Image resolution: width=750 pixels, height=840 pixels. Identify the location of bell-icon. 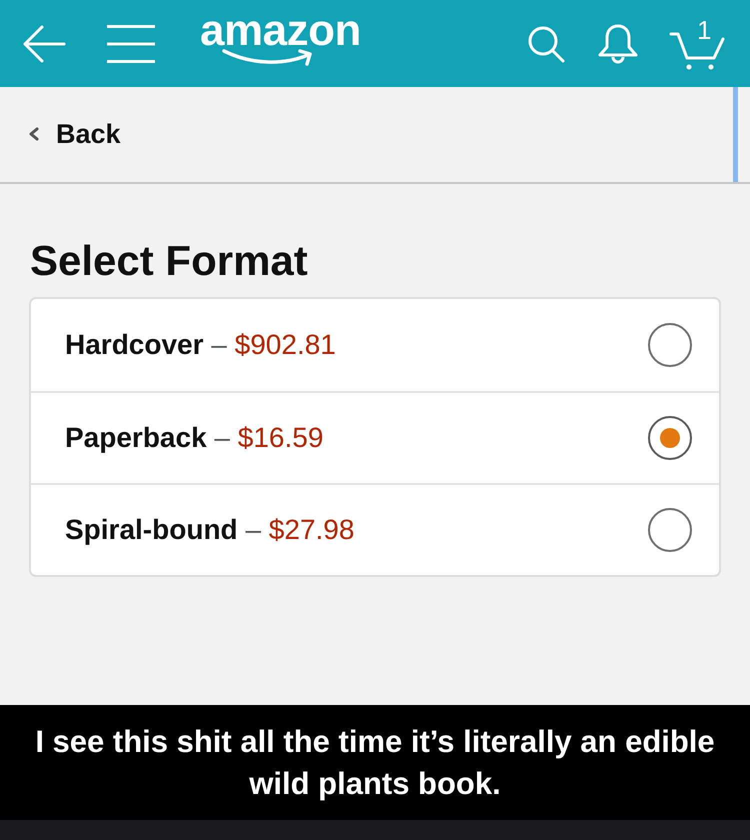
(618, 43).